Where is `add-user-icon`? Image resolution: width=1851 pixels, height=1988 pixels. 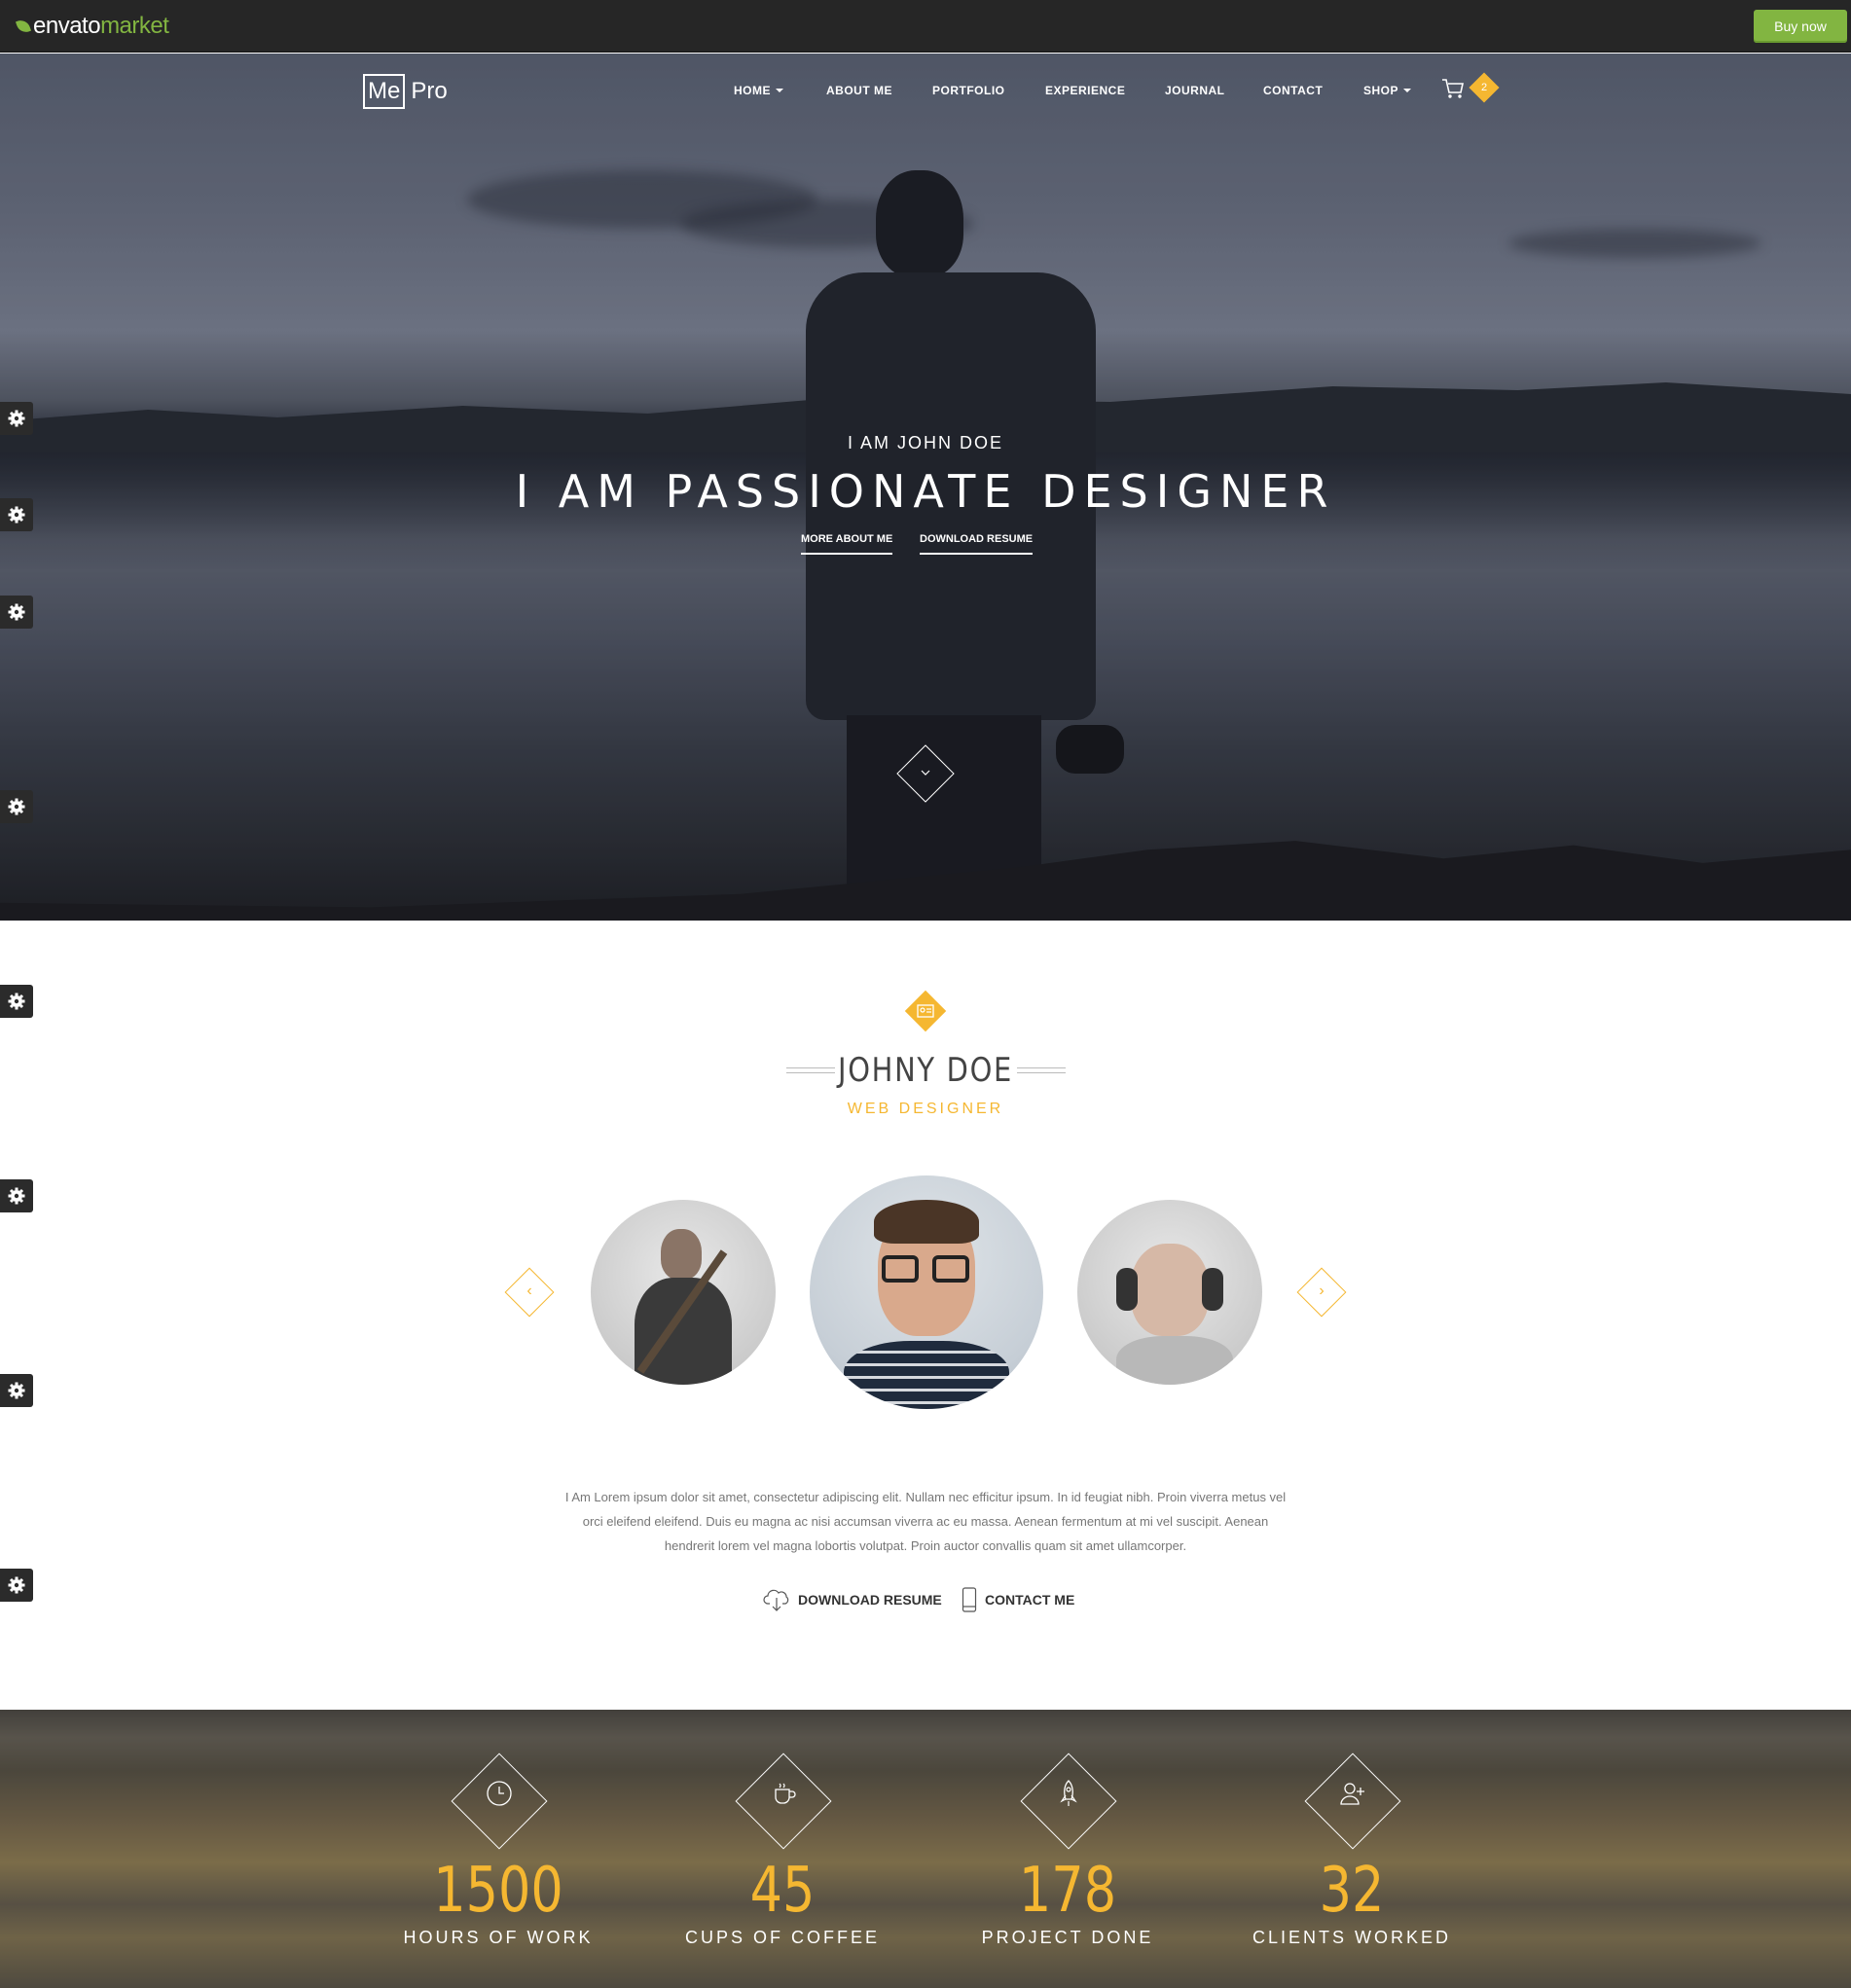
add-user-icon is located at coordinates (1352, 1794).